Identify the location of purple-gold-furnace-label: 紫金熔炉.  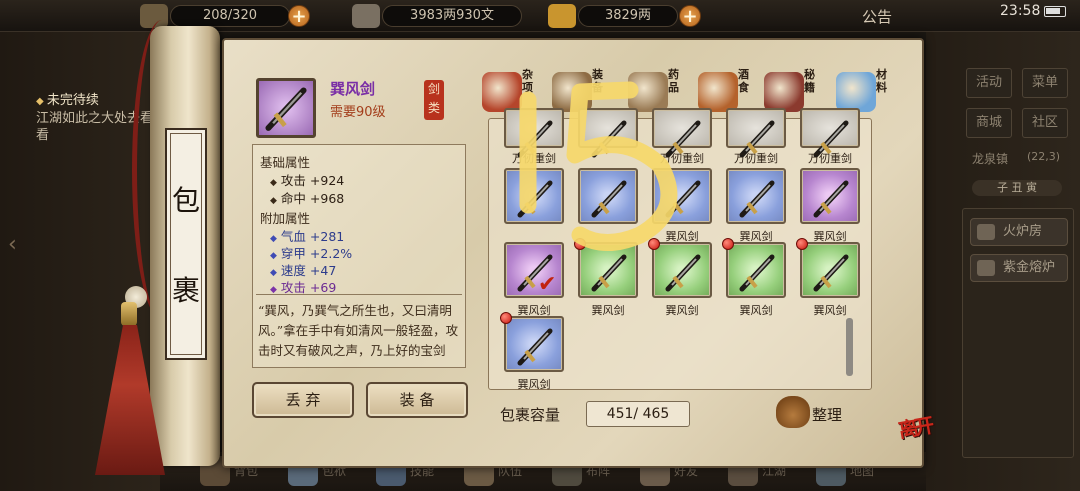
(1029, 267).